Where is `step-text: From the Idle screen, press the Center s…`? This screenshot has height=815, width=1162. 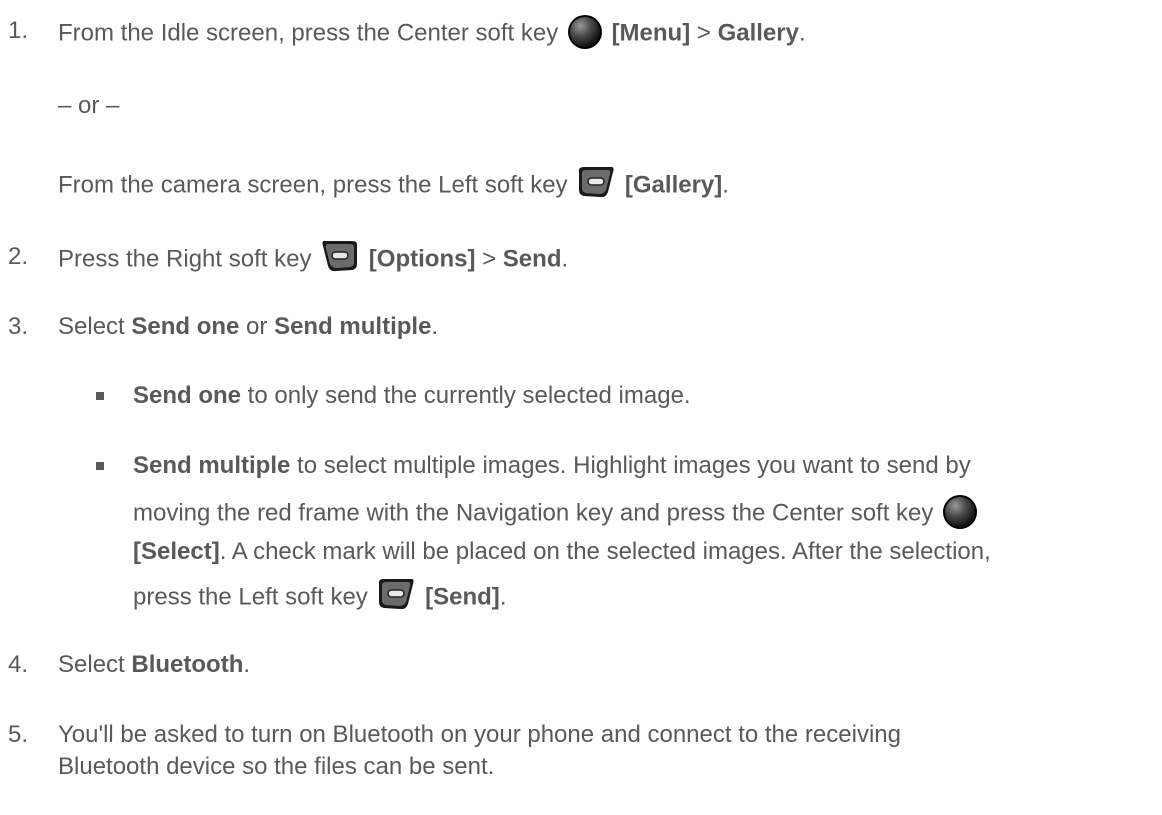 step-text: From the Idle screen, press the Center s… is located at coordinates (308, 33).